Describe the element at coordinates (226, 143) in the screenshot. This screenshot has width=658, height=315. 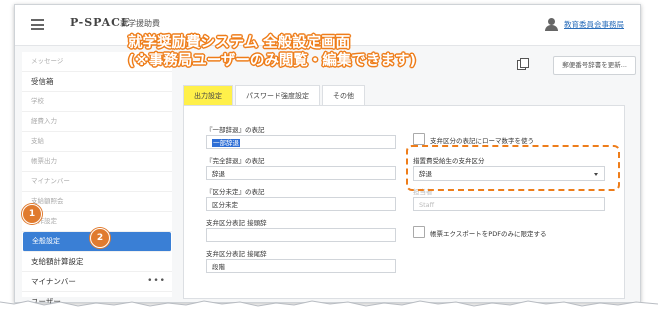
I see `partial-decline-value: 一部辞退` at that location.